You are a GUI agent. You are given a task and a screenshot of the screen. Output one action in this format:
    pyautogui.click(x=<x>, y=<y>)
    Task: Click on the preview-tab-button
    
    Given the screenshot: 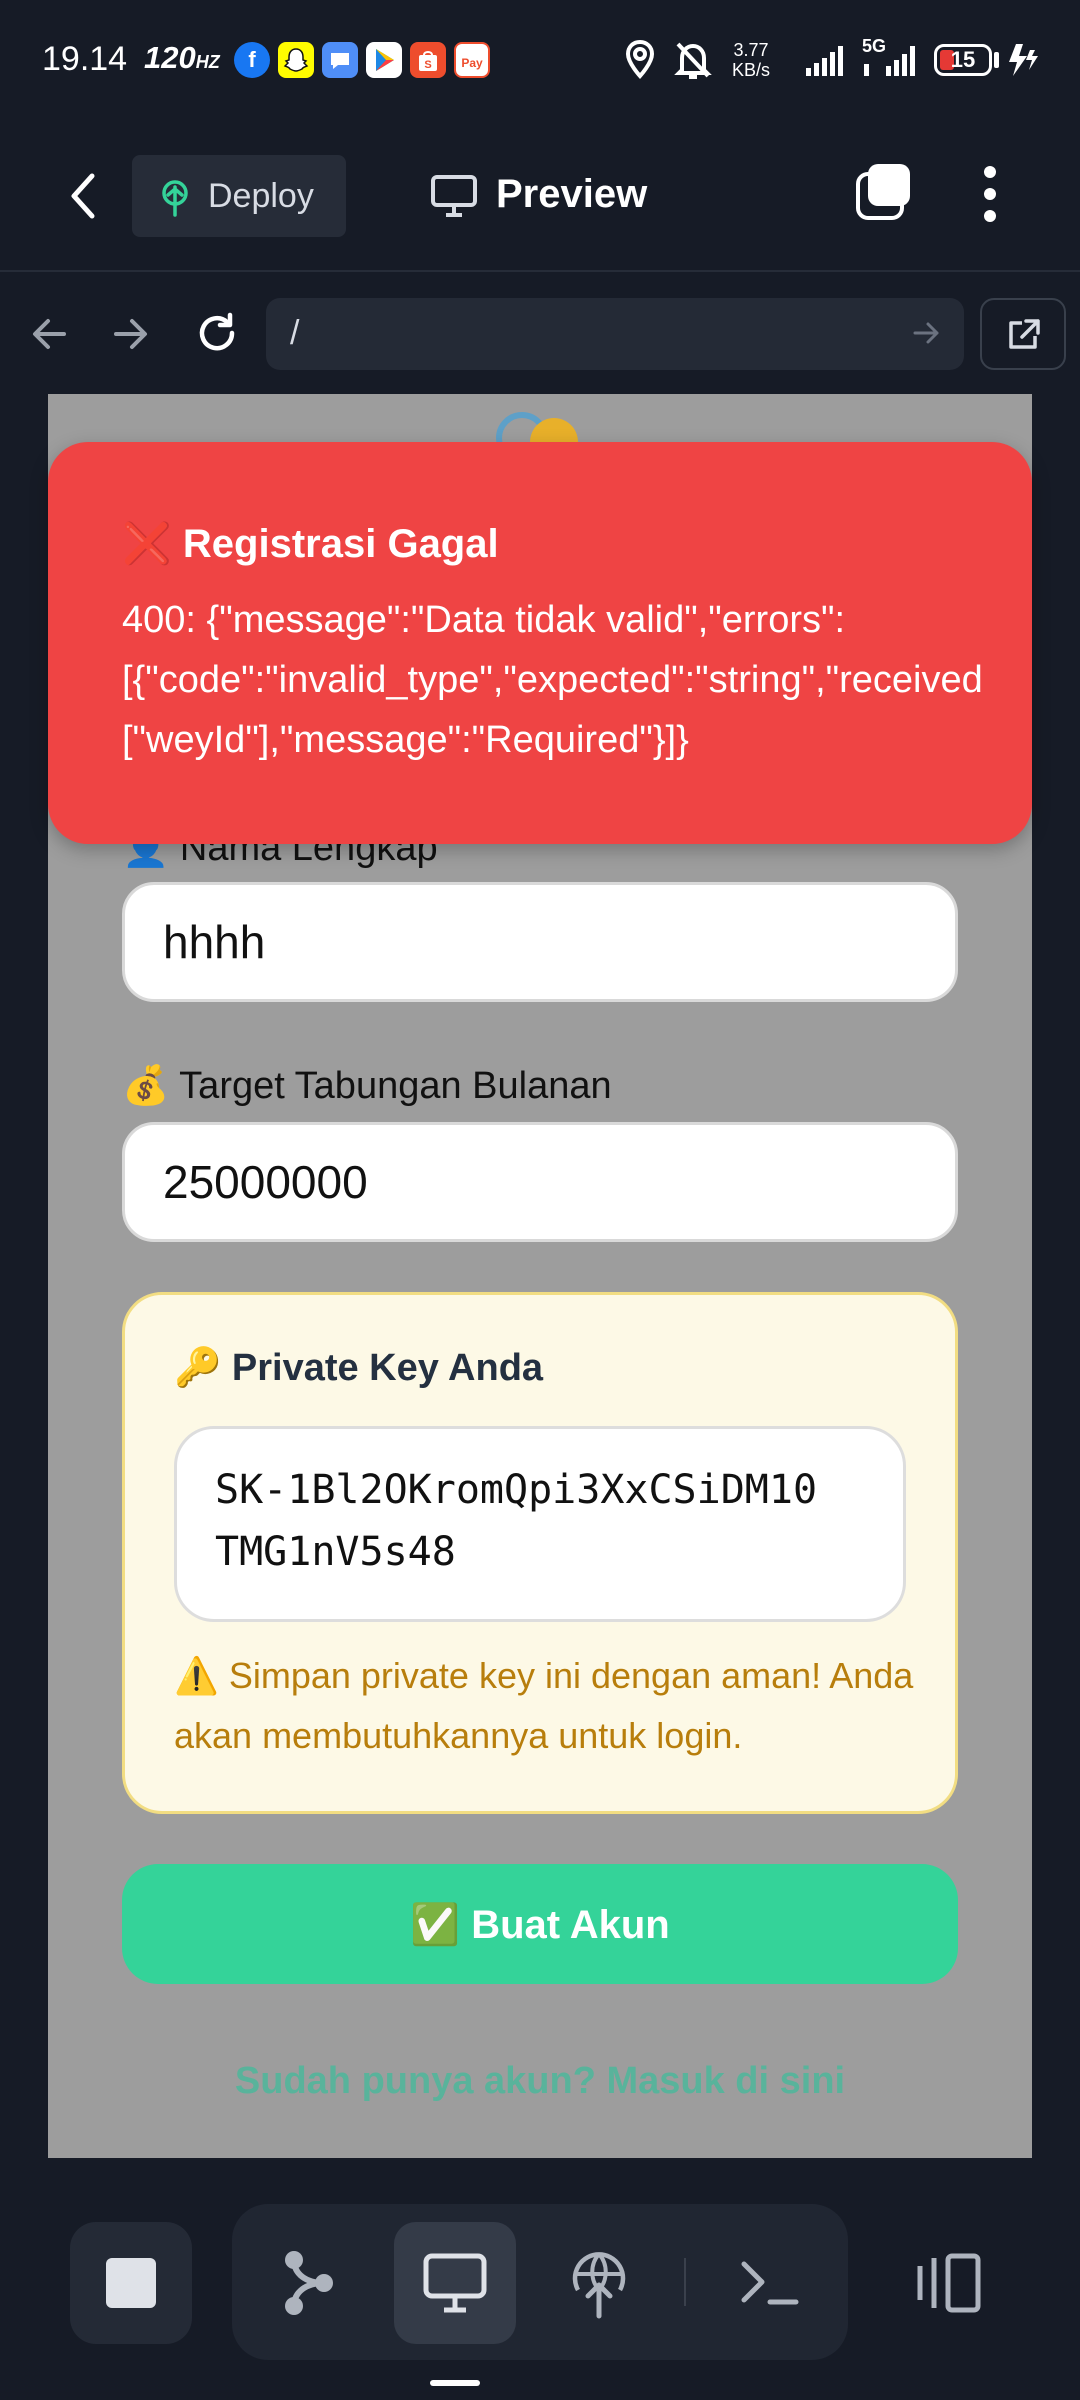 What is the action you would take?
    pyautogui.click(x=455, y=2283)
    